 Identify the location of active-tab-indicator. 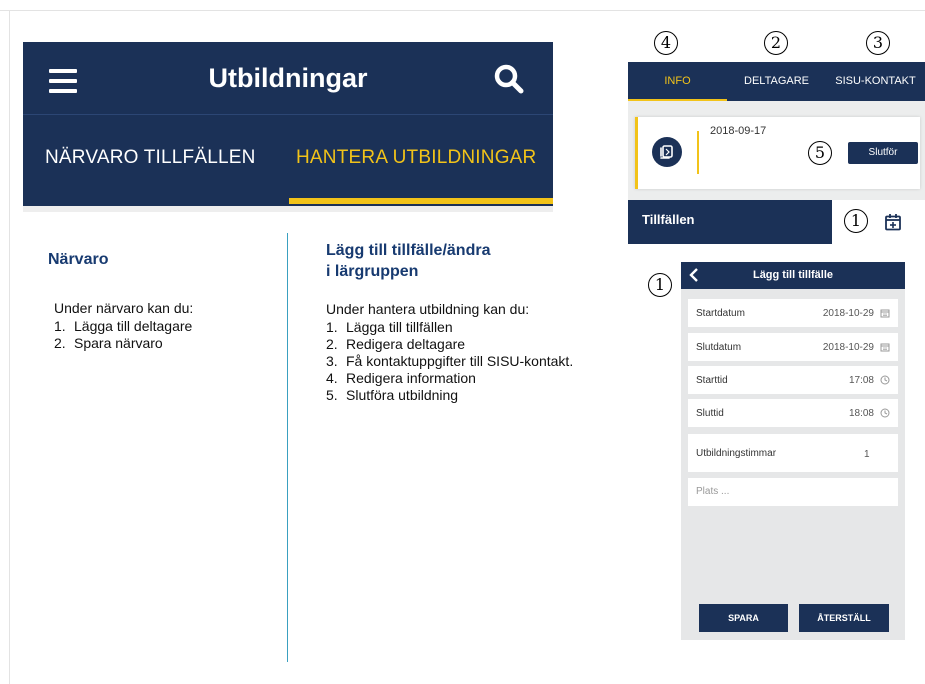
(421, 201).